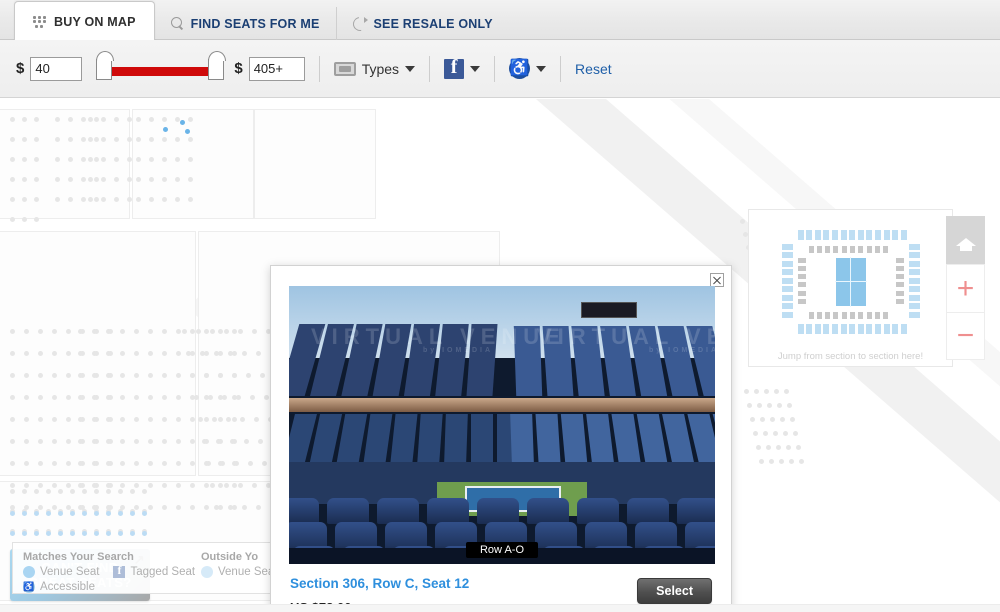 This screenshot has height=612, width=1000. Describe the element at coordinates (433, 23) in the screenshot. I see `tab-see-resale-only-label: SEE RESALE ONLY` at that location.